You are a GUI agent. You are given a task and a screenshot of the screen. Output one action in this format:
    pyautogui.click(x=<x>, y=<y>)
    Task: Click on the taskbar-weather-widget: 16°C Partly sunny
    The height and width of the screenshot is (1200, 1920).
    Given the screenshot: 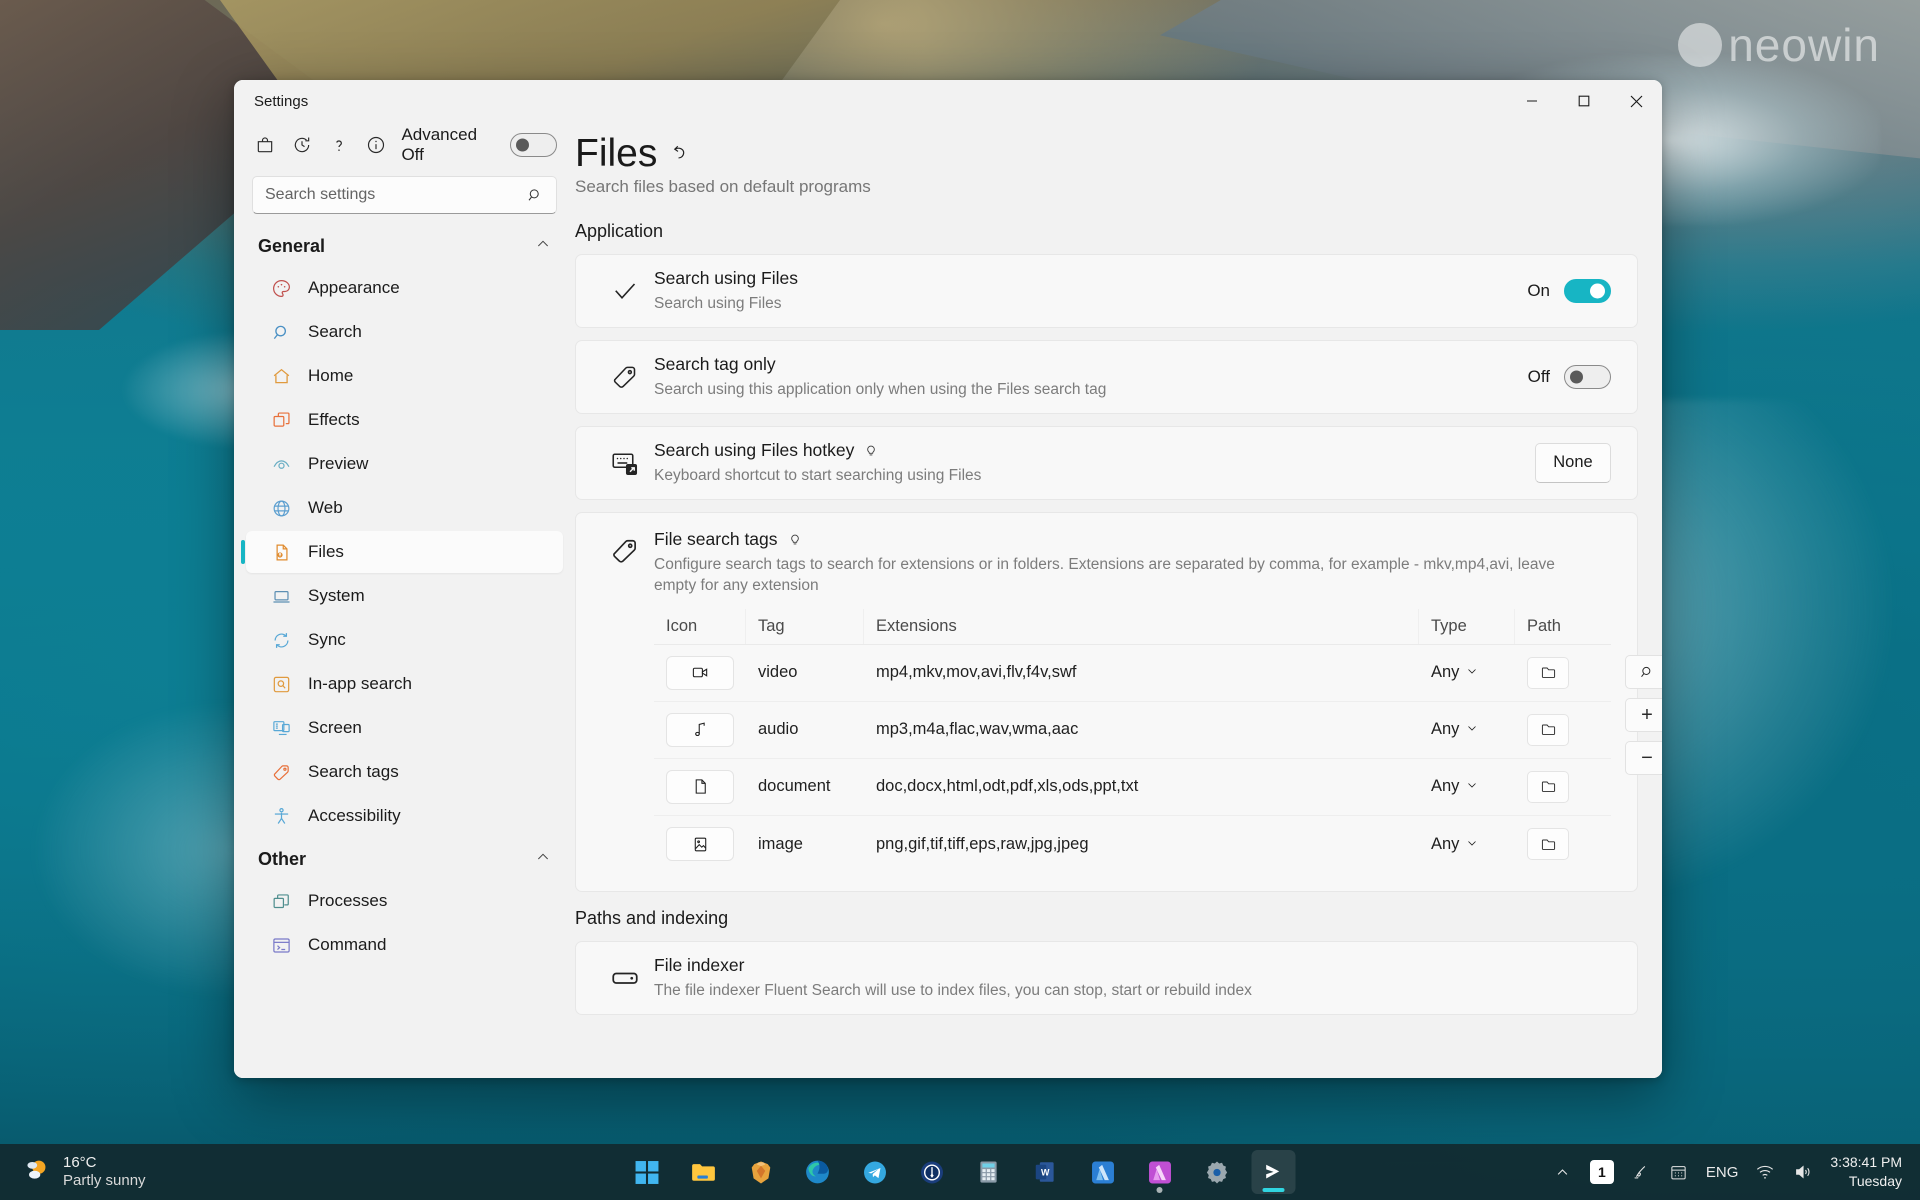 What is the action you would take?
    pyautogui.click(x=165, y=1172)
    